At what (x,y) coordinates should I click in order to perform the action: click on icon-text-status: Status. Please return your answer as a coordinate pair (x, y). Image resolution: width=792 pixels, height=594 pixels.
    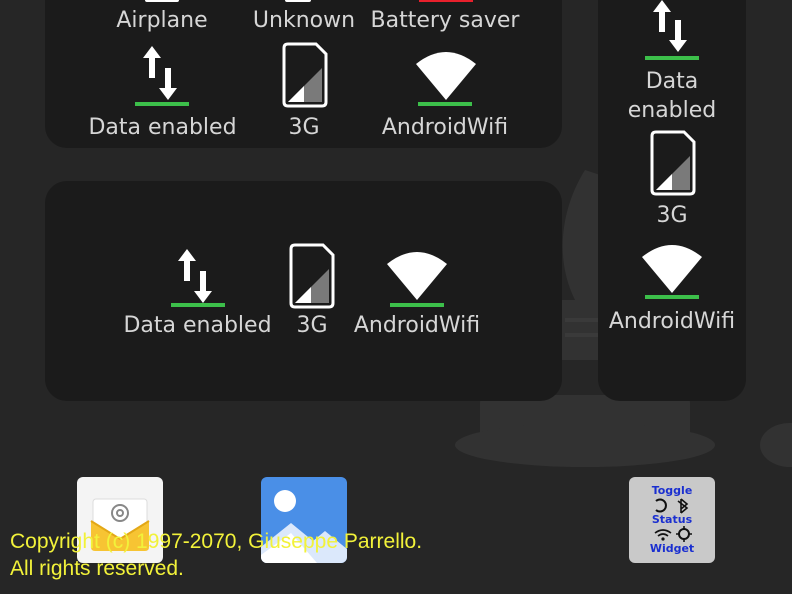
    Looking at the image, I should click on (672, 519).